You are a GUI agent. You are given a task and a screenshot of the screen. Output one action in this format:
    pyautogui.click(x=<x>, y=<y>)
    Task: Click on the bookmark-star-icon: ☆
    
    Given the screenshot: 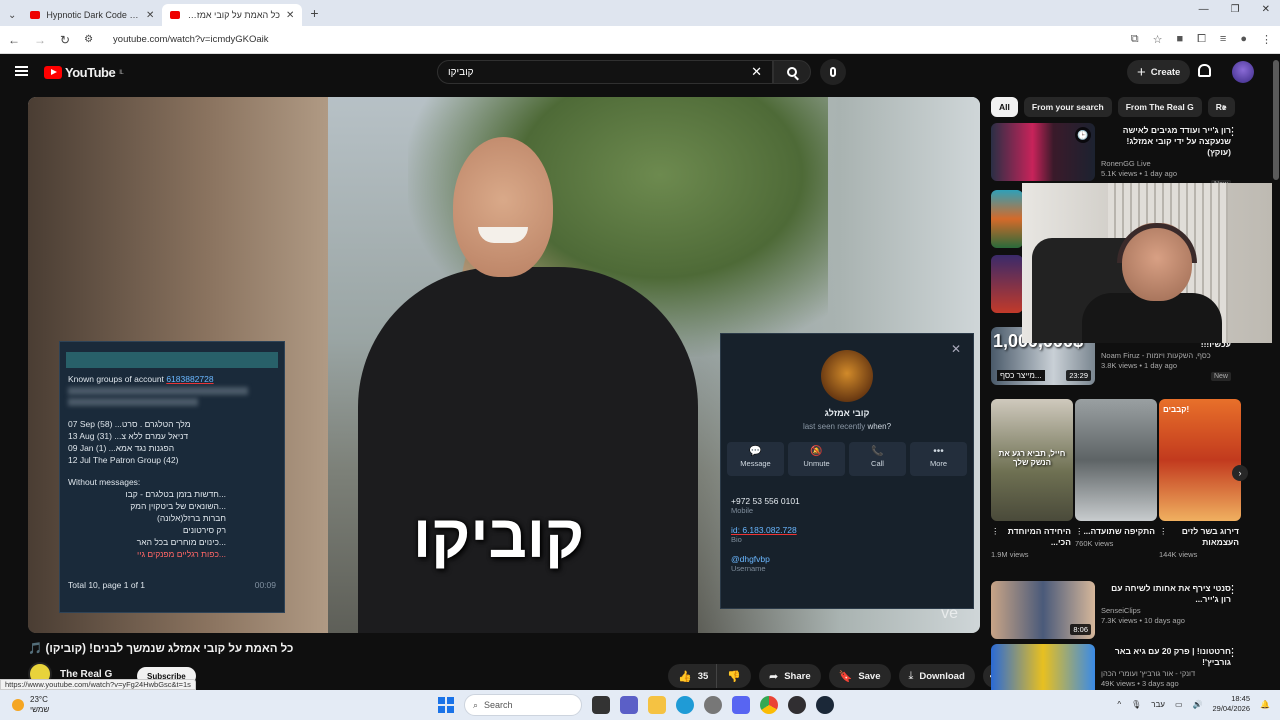 What is the action you would take?
    pyautogui.click(x=1158, y=39)
    